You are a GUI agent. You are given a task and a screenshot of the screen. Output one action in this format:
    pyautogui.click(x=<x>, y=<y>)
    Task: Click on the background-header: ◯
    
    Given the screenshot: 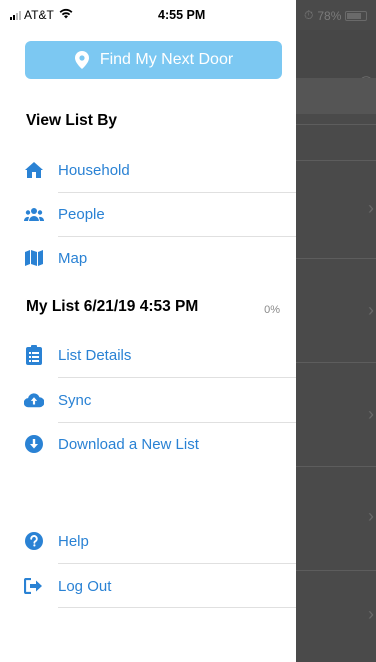 What is the action you would take?
    pyautogui.click(x=336, y=60)
    